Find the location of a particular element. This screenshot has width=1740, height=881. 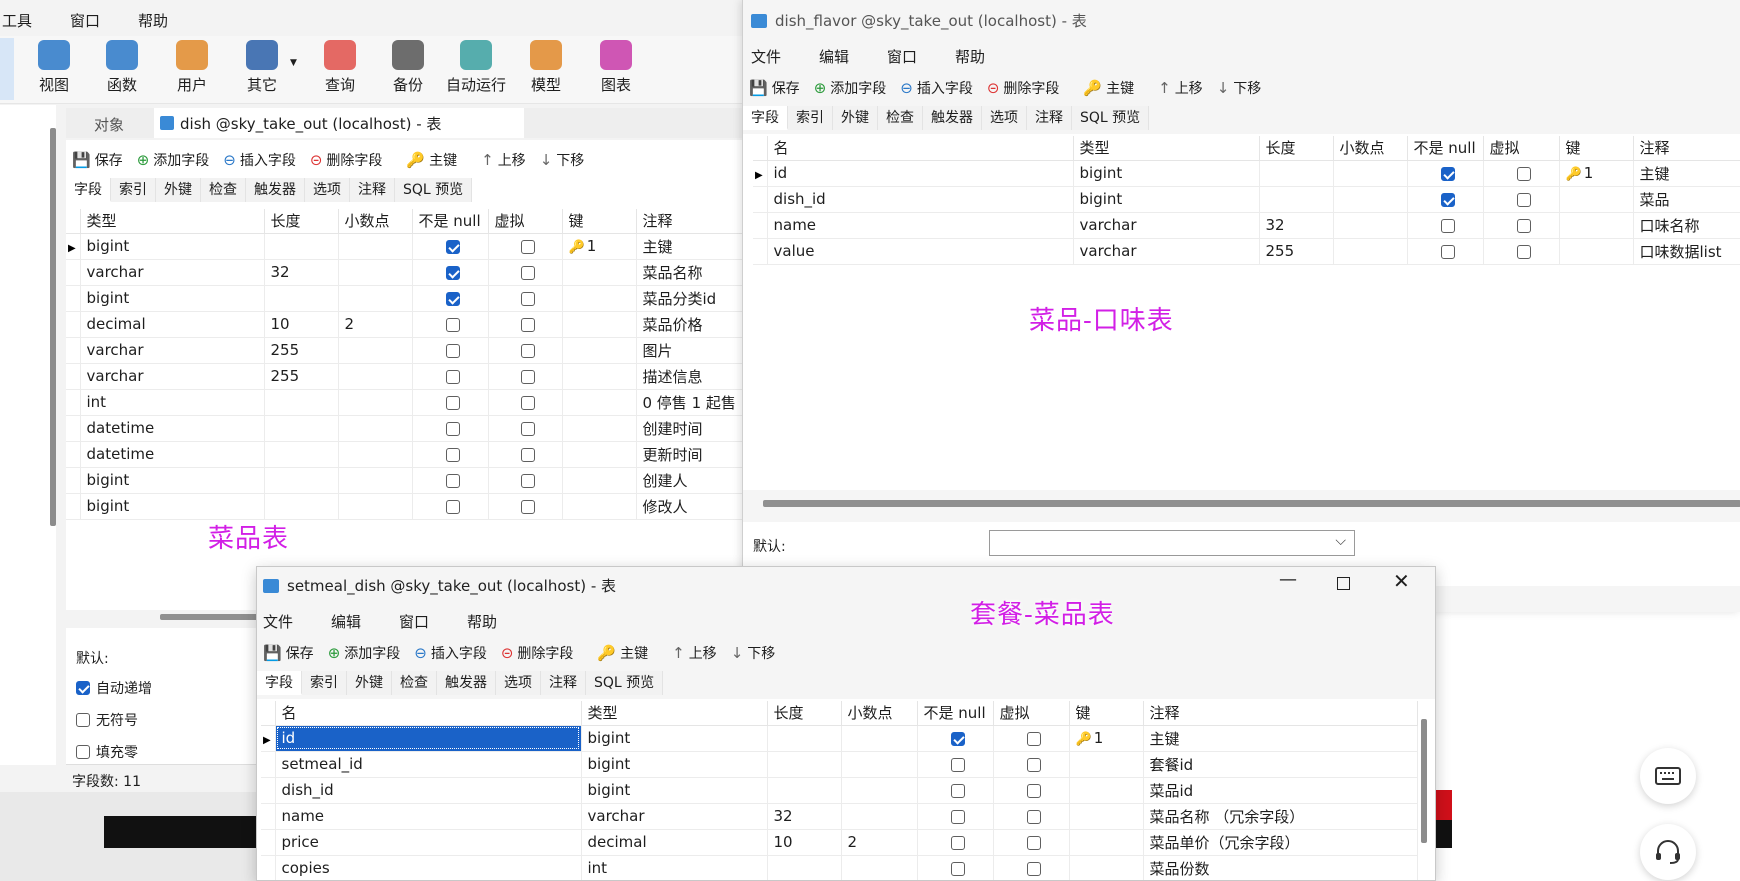

comment-cell: 主键 is located at coordinates (1686, 173).